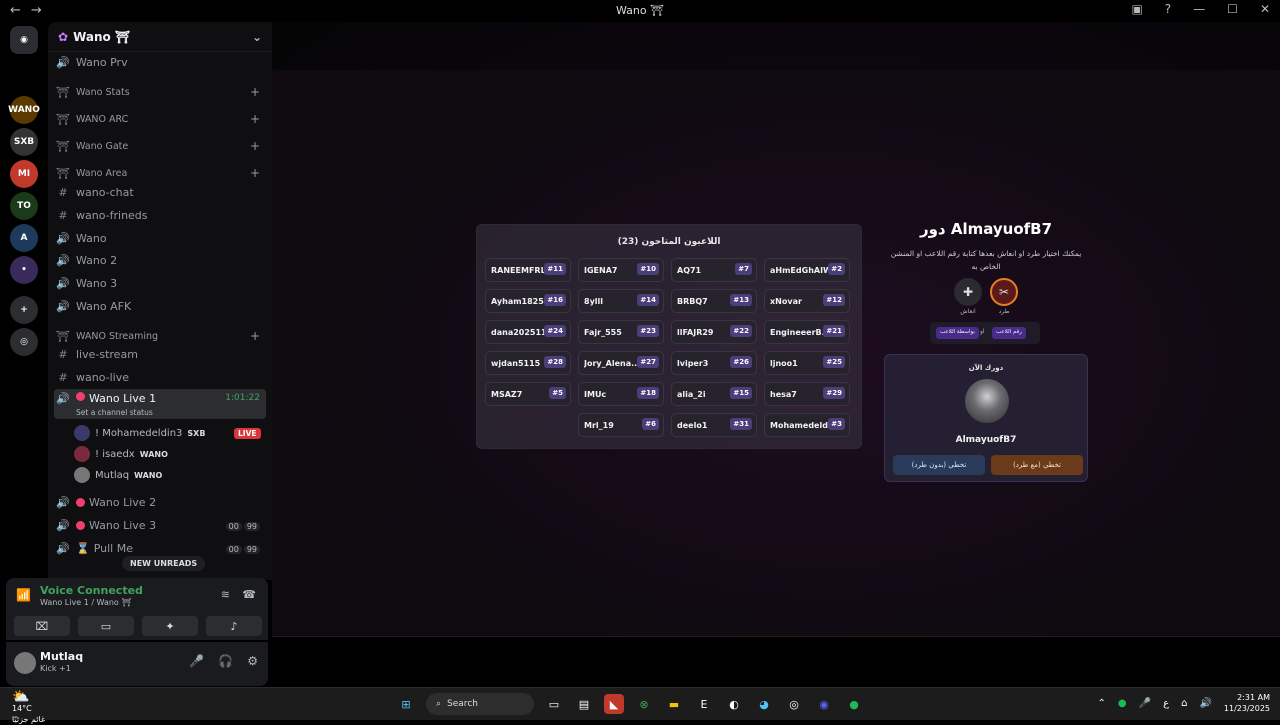  I want to click on player-cell: aHmEdGhAIW...#2, so click(807, 270).